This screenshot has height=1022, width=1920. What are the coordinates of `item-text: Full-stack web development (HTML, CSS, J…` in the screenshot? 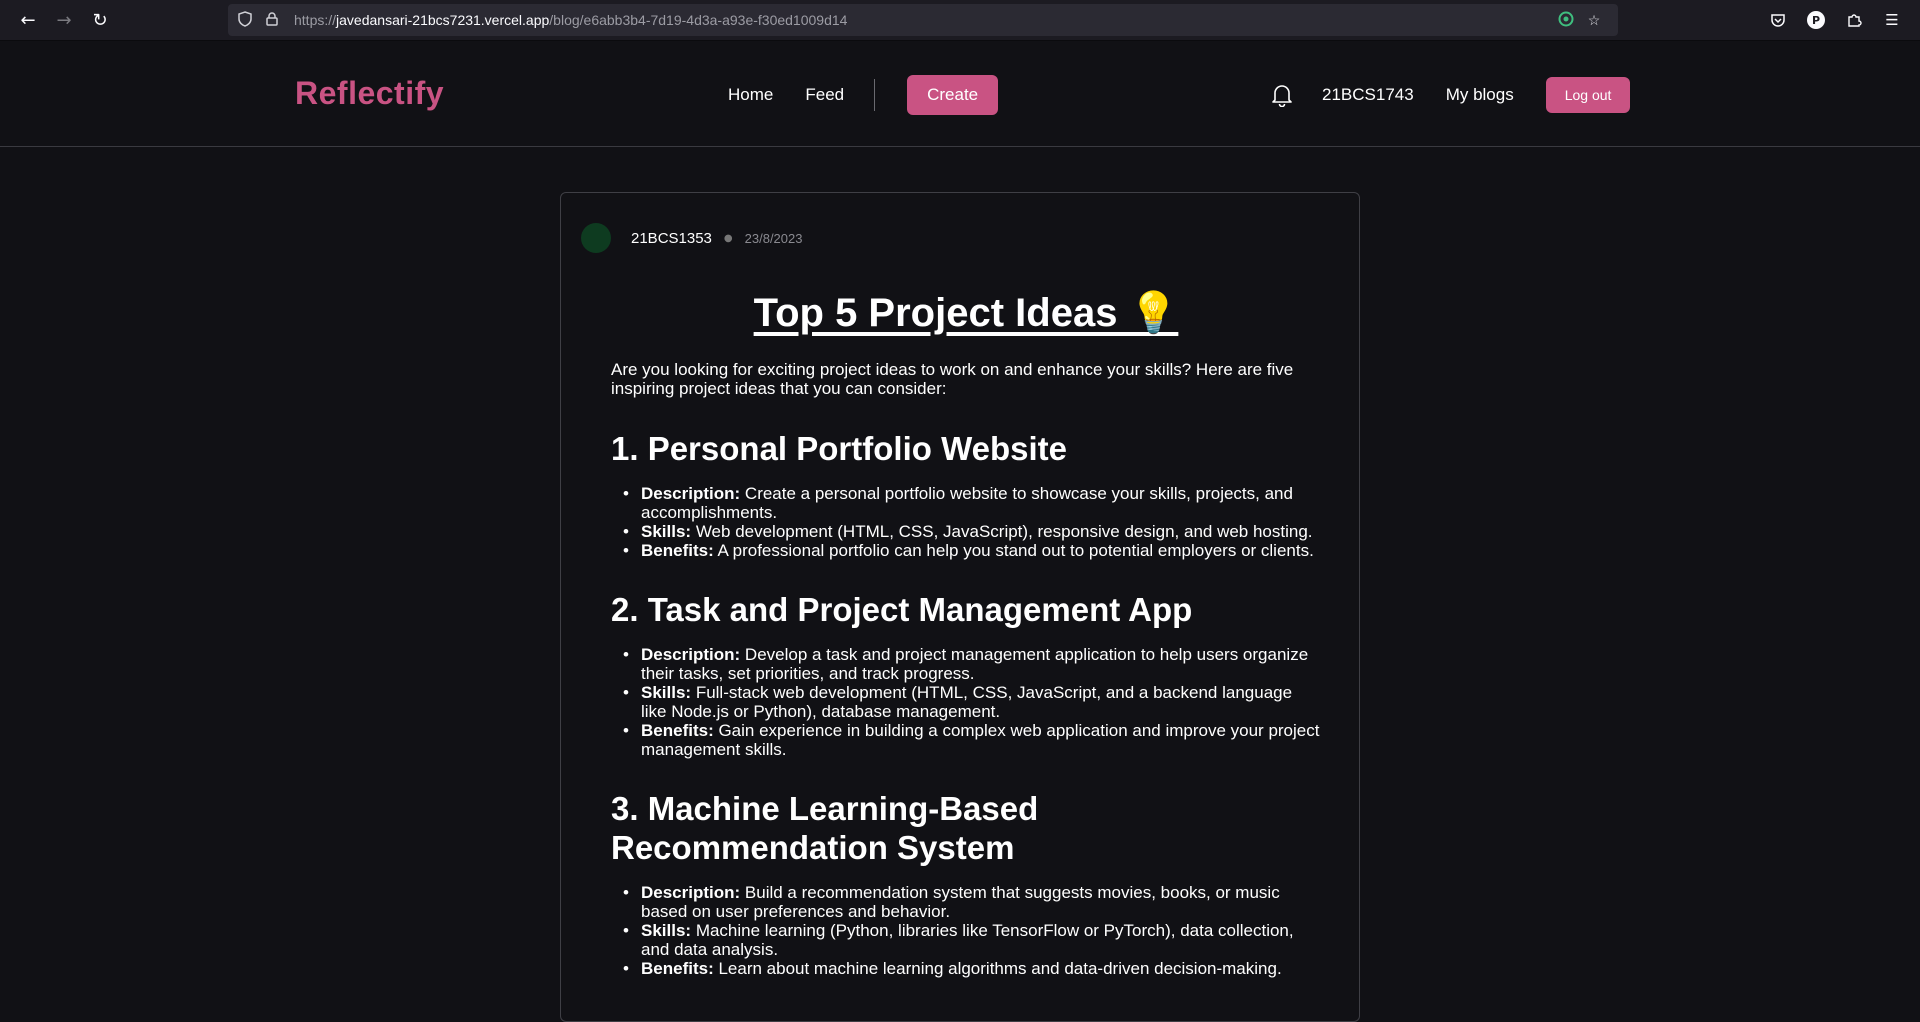 It's located at (967, 702).